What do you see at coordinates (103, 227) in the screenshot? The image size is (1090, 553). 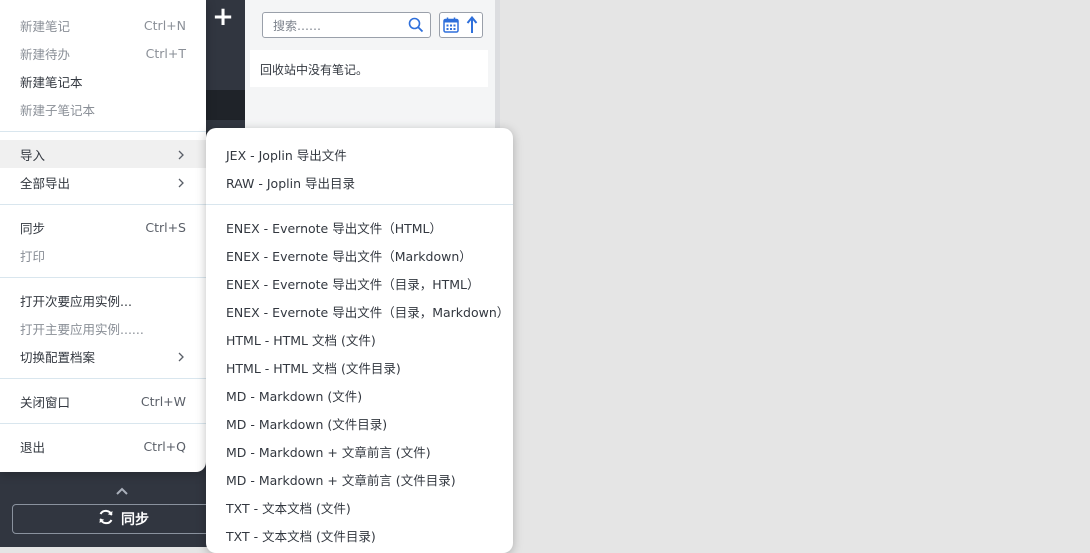 I see `menu-item-sync: 同步 Ctrl+S` at bounding box center [103, 227].